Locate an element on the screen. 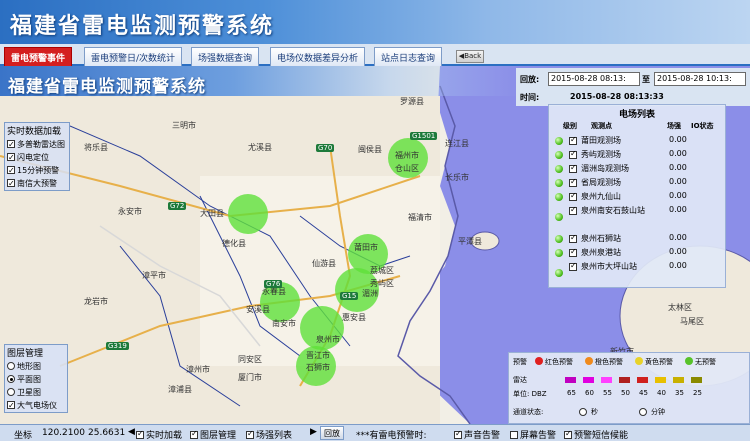 Image resolution: width=750 pixels, height=441 pixels. station-row: 泉州南安石鼓山站0.00 is located at coordinates (638, 218).